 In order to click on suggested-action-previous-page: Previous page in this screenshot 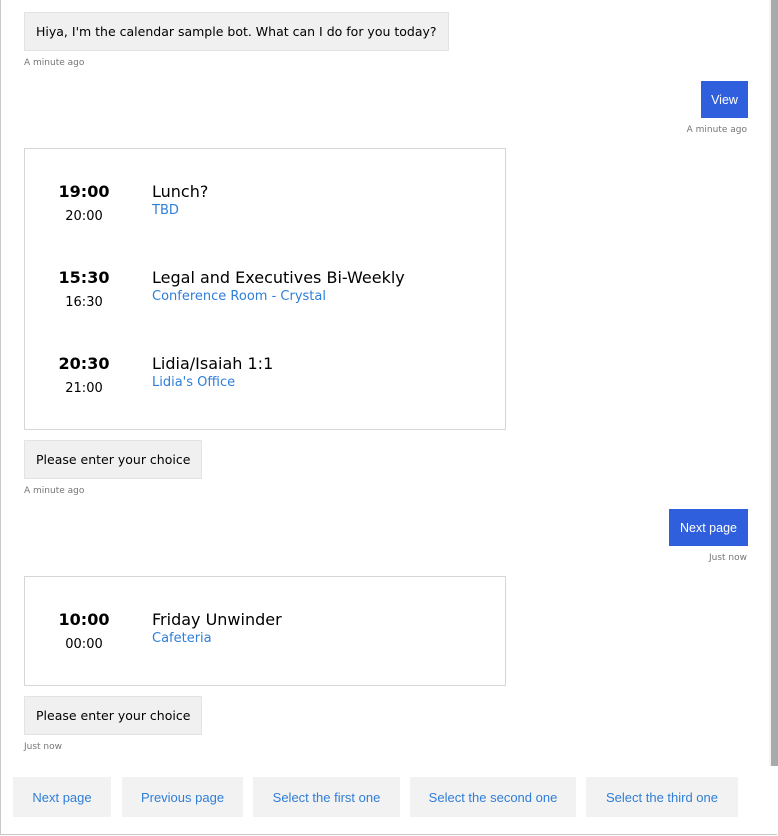, I will do `click(182, 797)`.